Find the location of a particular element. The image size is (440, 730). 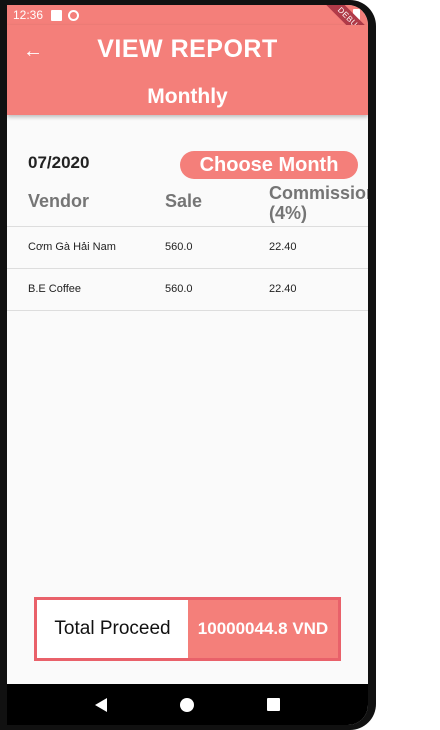

table-row: B.E Coffee 560.0 22.40 is located at coordinates (187, 290).